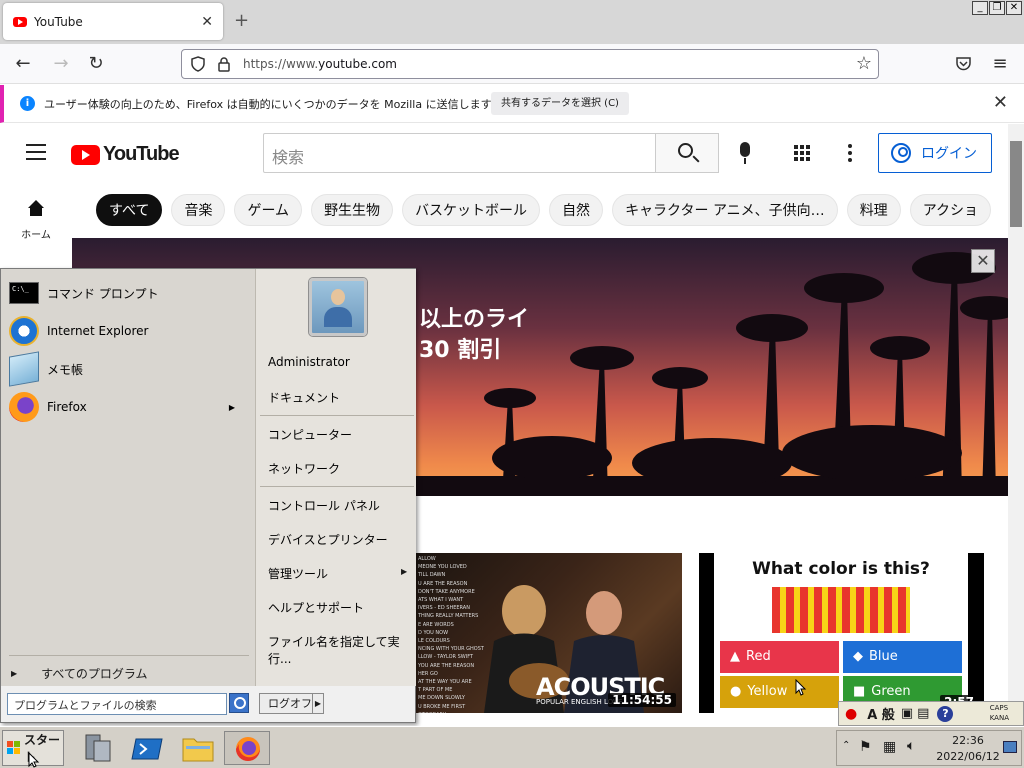  Describe the element at coordinates (98, 748) in the screenshot. I see `server-manager-icon` at that location.